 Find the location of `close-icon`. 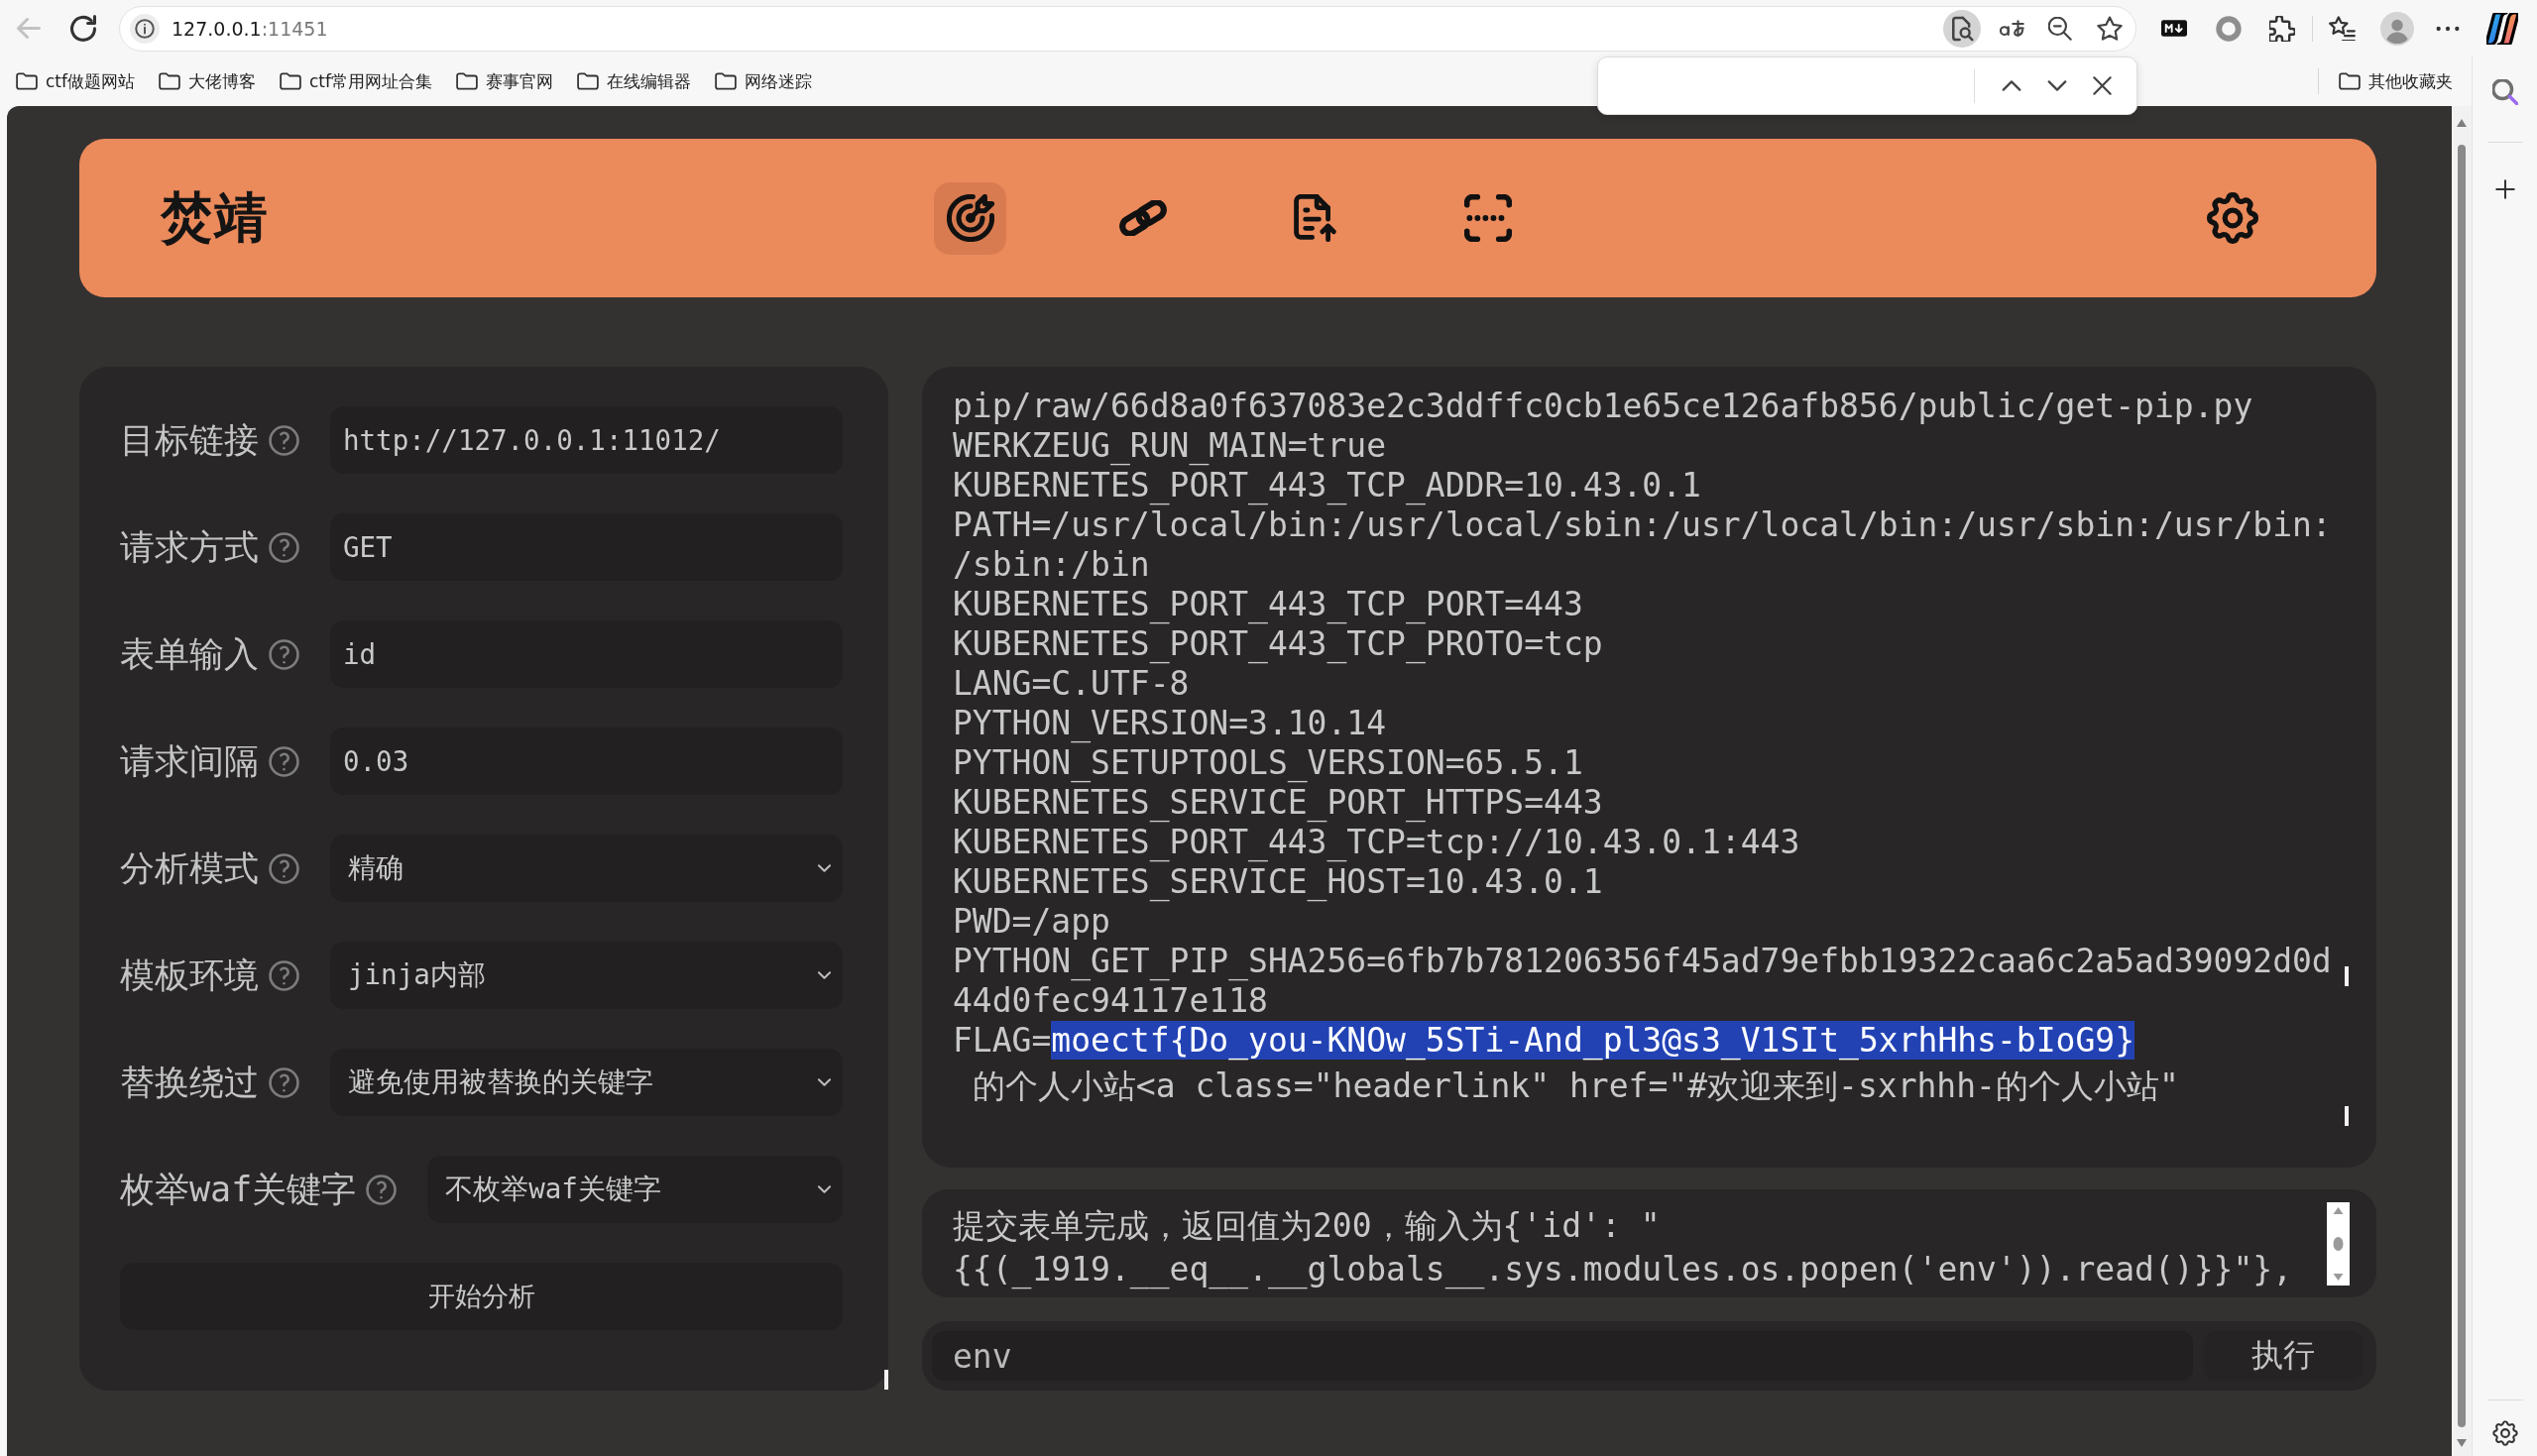

close-icon is located at coordinates (2102, 85).